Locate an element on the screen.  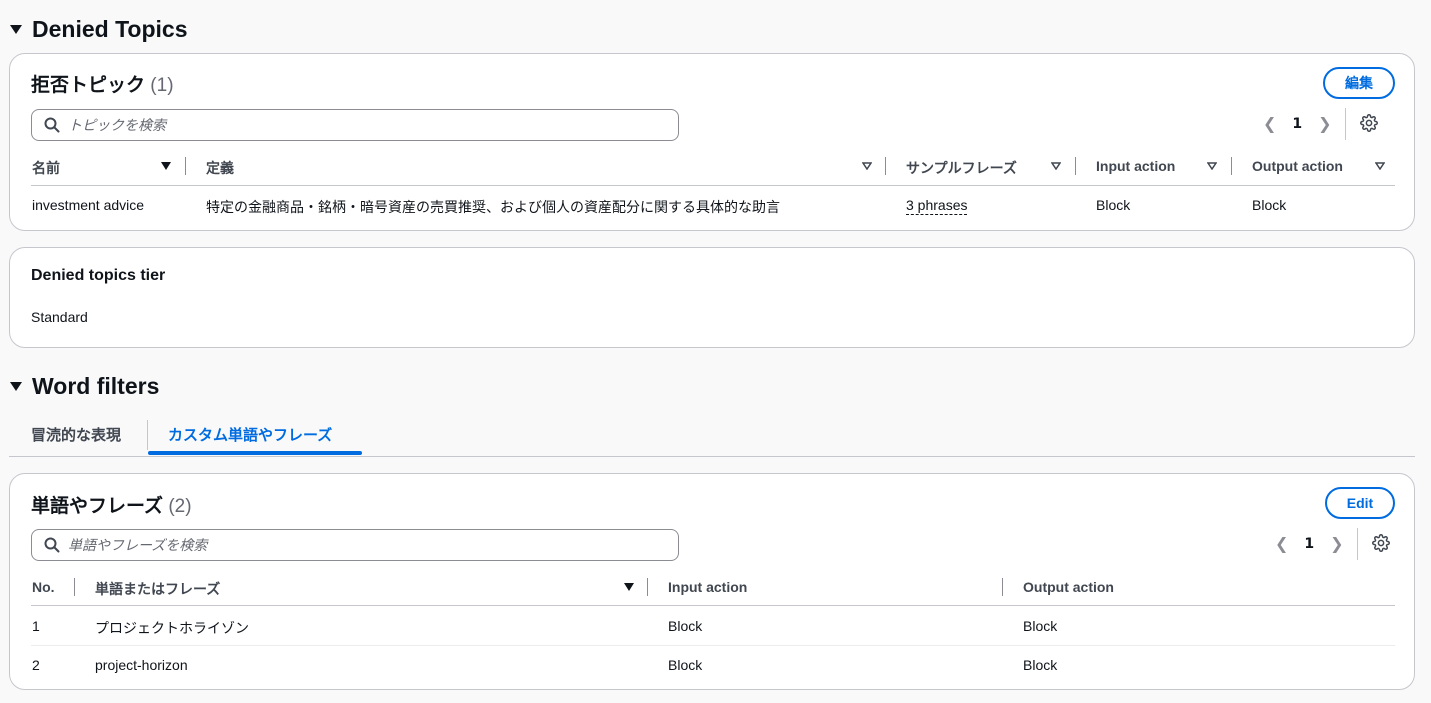
tabs-baseline is located at coordinates (712, 456).